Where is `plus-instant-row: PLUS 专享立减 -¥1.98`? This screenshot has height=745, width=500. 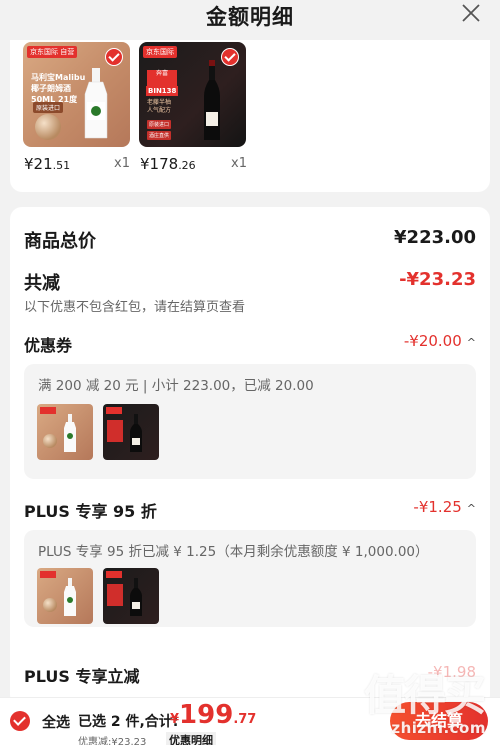 plus-instant-row: PLUS 专享立减 -¥1.98 is located at coordinates (250, 674).